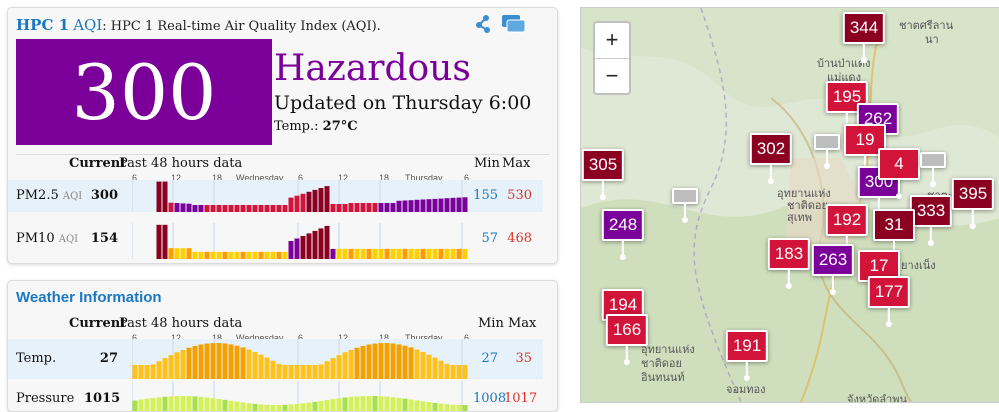  What do you see at coordinates (35, 238) in the screenshot?
I see `row-name: PM10` at bounding box center [35, 238].